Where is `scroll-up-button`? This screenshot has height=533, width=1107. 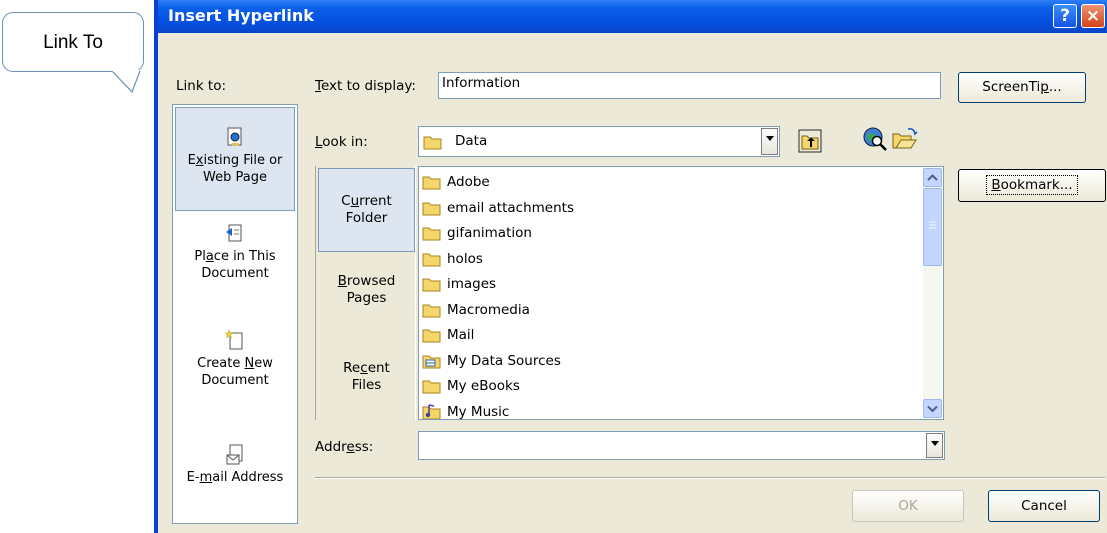
scroll-up-button is located at coordinates (932, 177).